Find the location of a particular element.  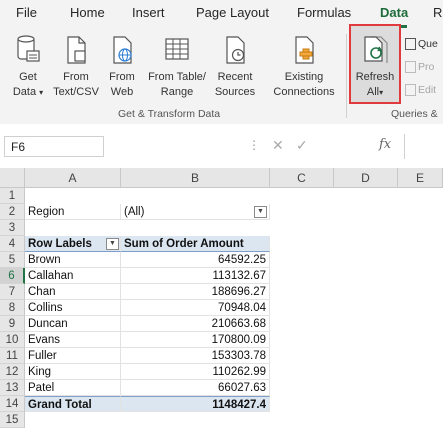

cancel-icon: ✕ is located at coordinates (278, 145).